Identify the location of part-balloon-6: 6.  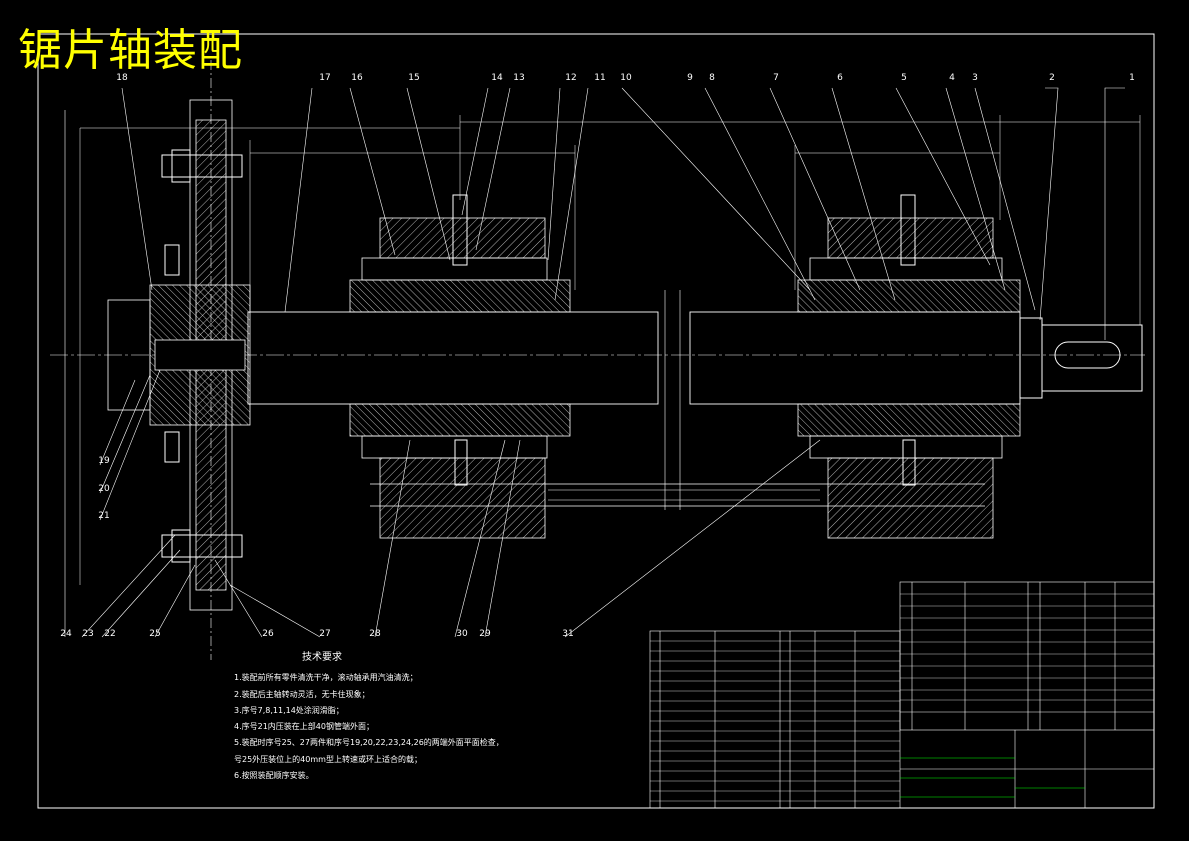
(840, 78).